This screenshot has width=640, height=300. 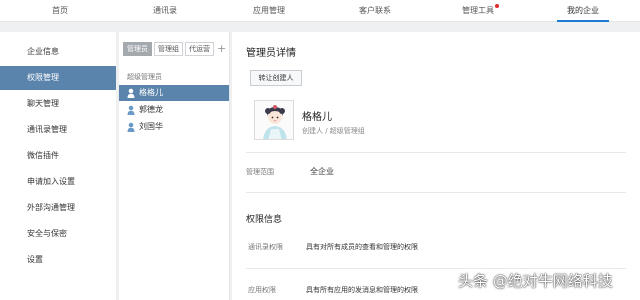 I want to click on transfer-creator-button: 转让创建人, so click(x=276, y=78).